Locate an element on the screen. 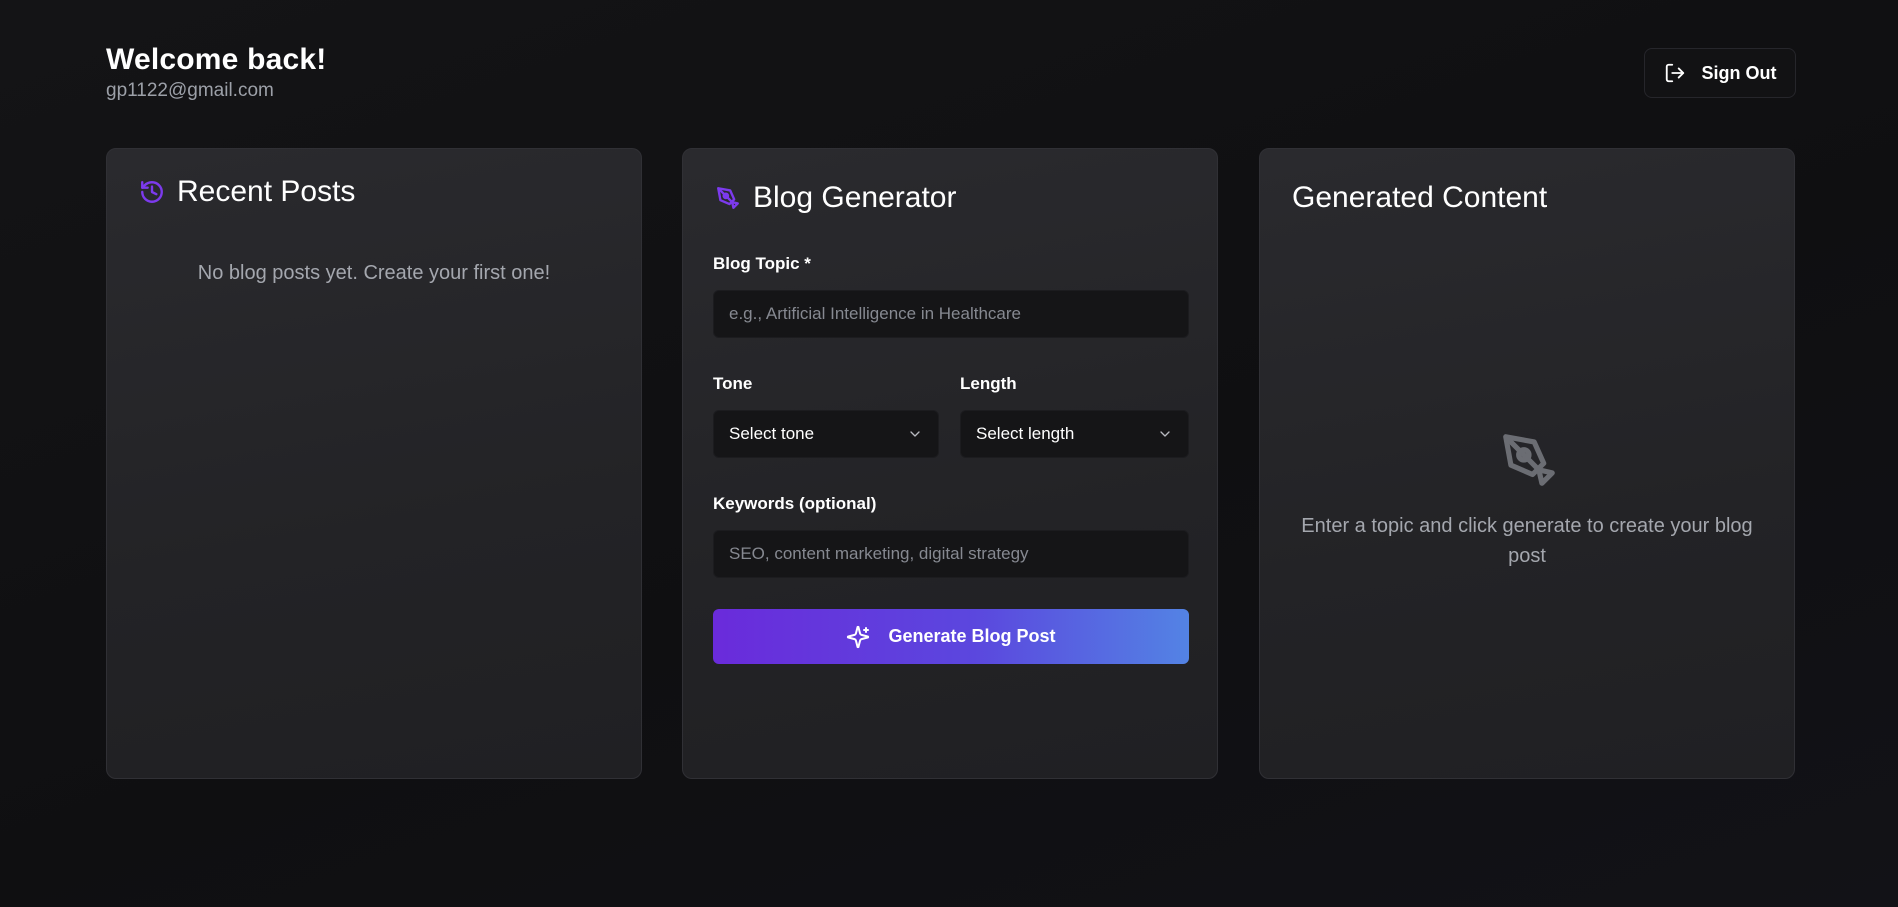  generated-content-title: Generated Content is located at coordinates (1420, 197).